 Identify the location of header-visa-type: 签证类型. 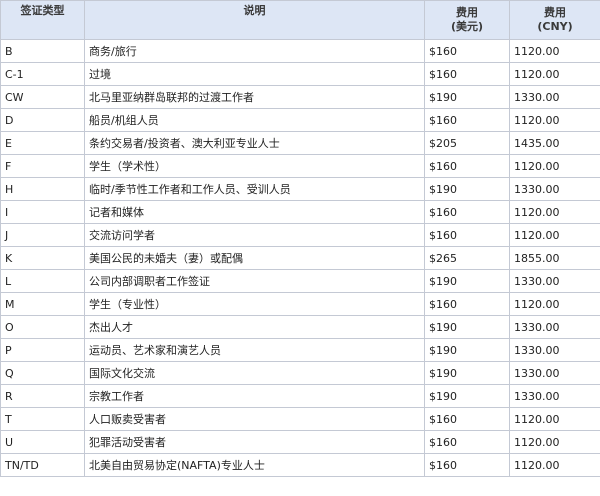
(42, 20).